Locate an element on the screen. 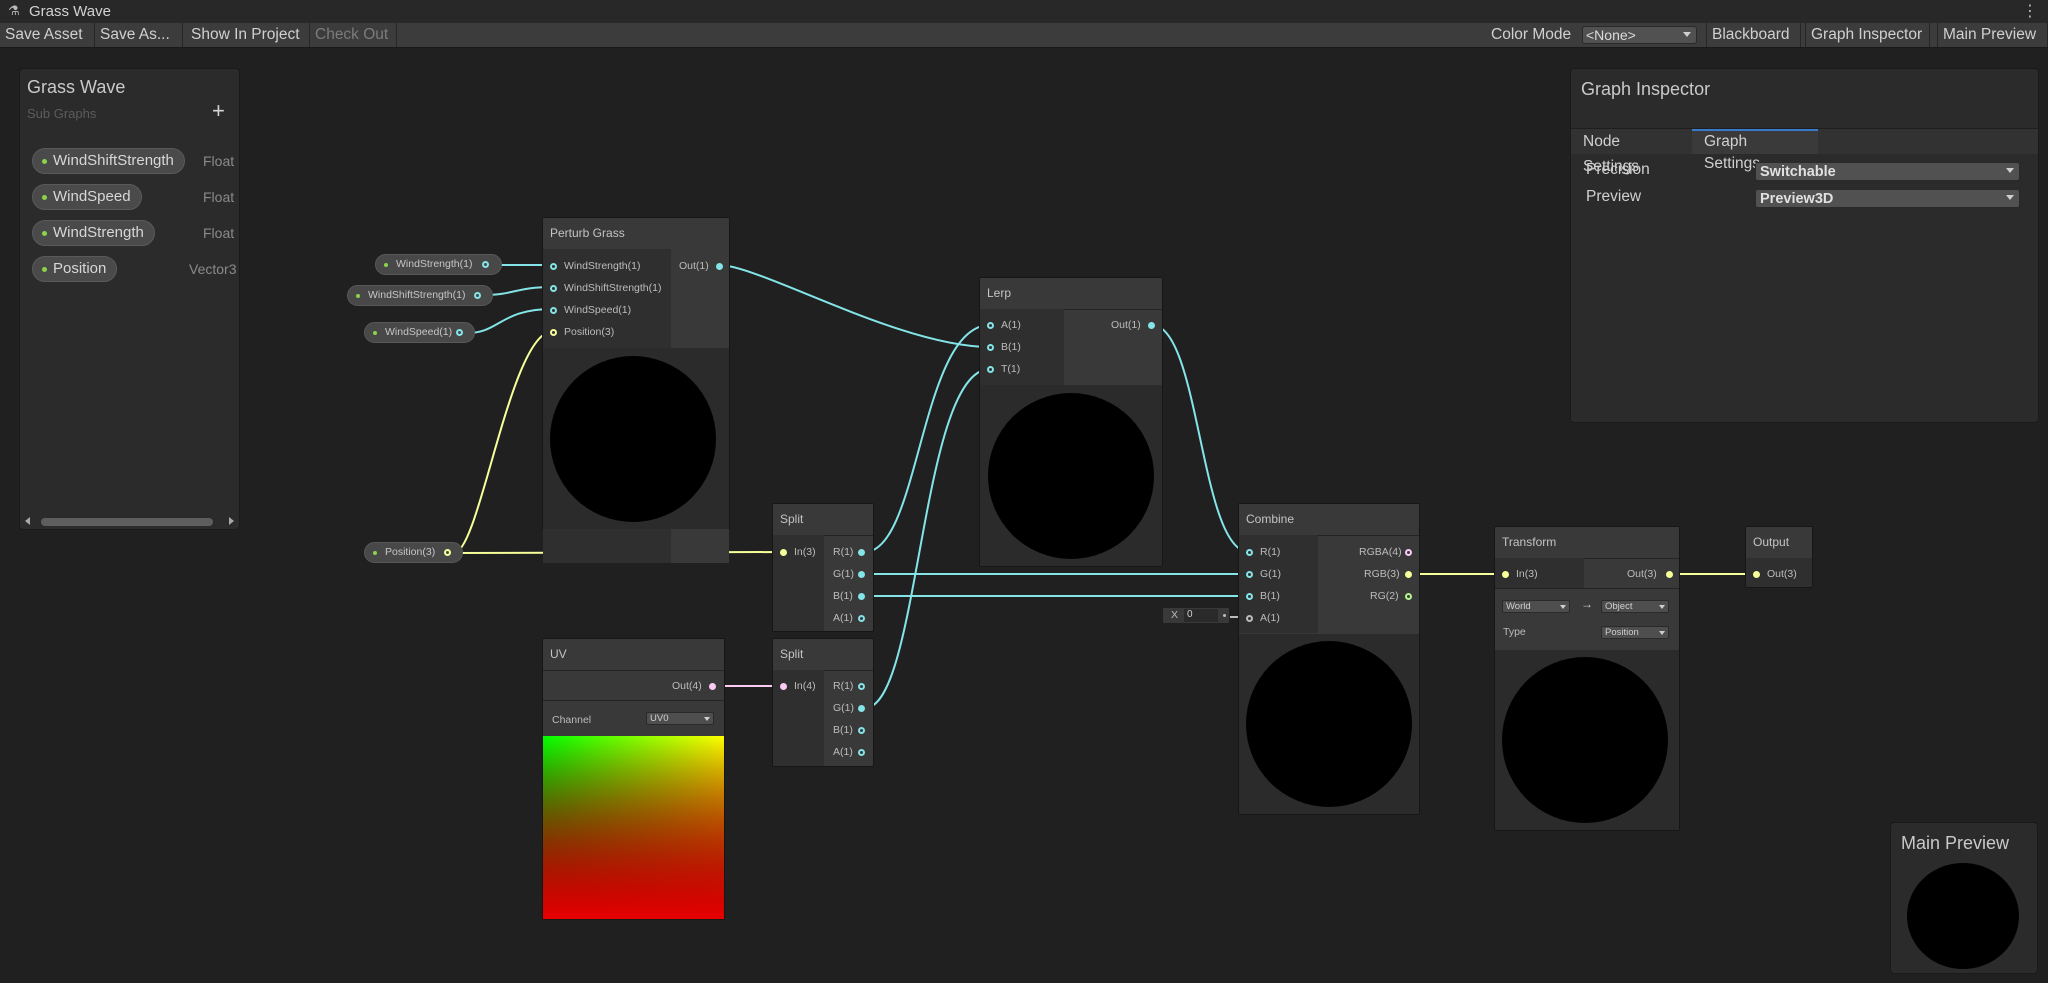  blackboard-toggle: Blackboard is located at coordinates (1753, 35).